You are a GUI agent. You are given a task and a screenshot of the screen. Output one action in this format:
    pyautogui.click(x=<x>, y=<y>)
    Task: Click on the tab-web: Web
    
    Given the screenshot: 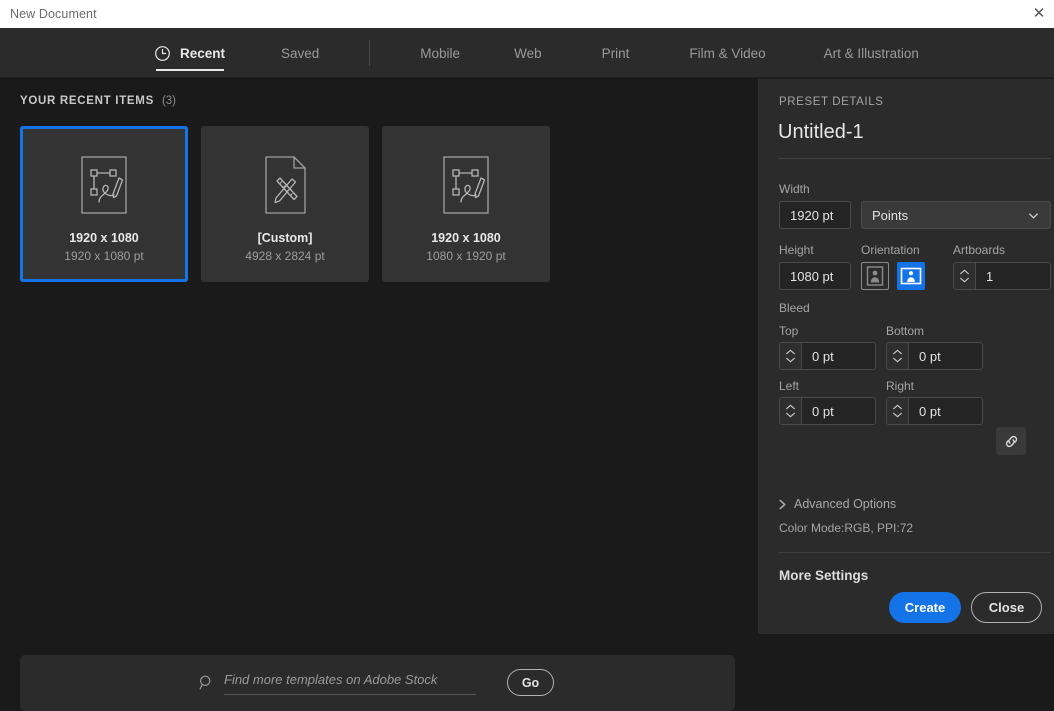 What is the action you would take?
    pyautogui.click(x=528, y=53)
    